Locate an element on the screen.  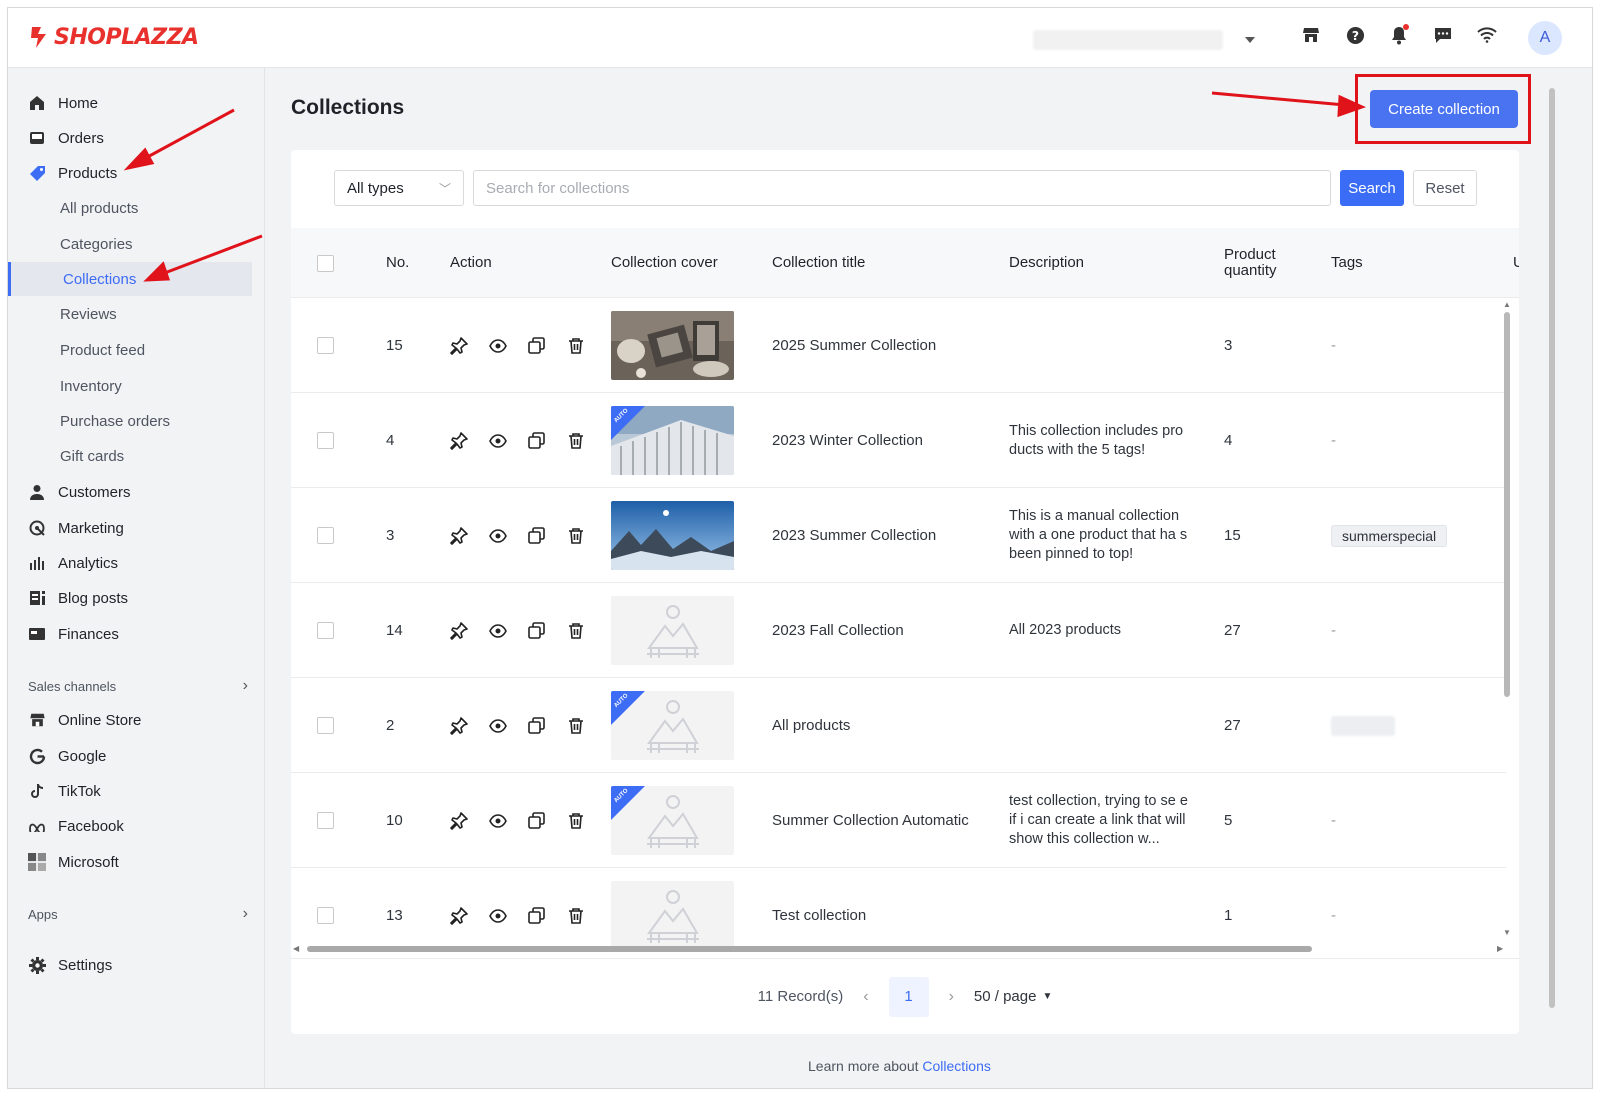
sidebar-item-blog-posts: Blog posts is located at coordinates (78, 598).